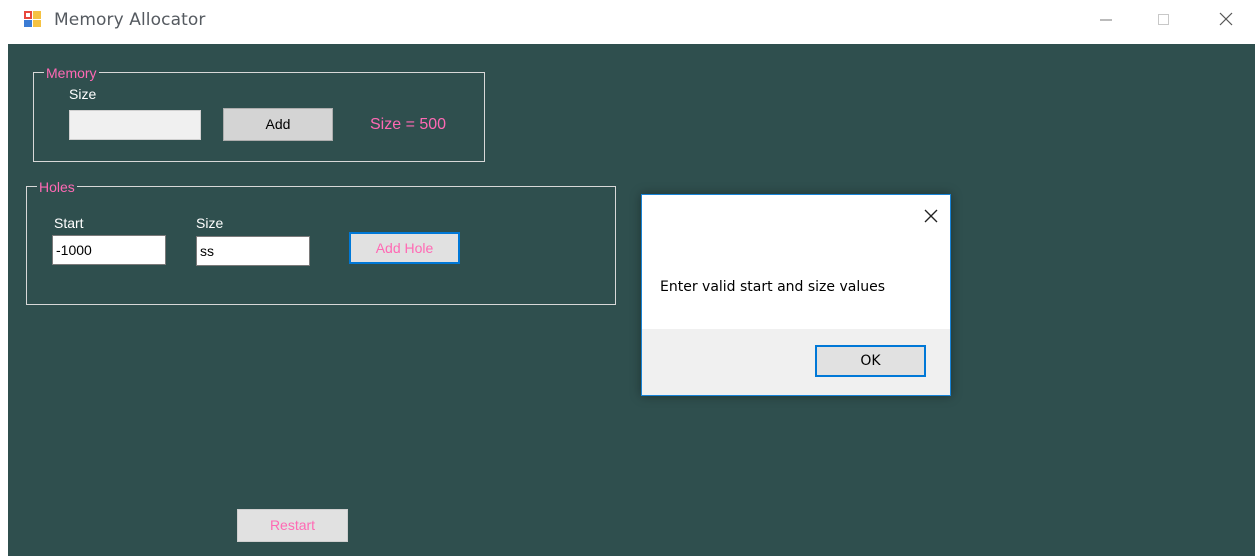  Describe the element at coordinates (772, 287) in the screenshot. I see `dialog-message: Enter valid start and size values` at that location.